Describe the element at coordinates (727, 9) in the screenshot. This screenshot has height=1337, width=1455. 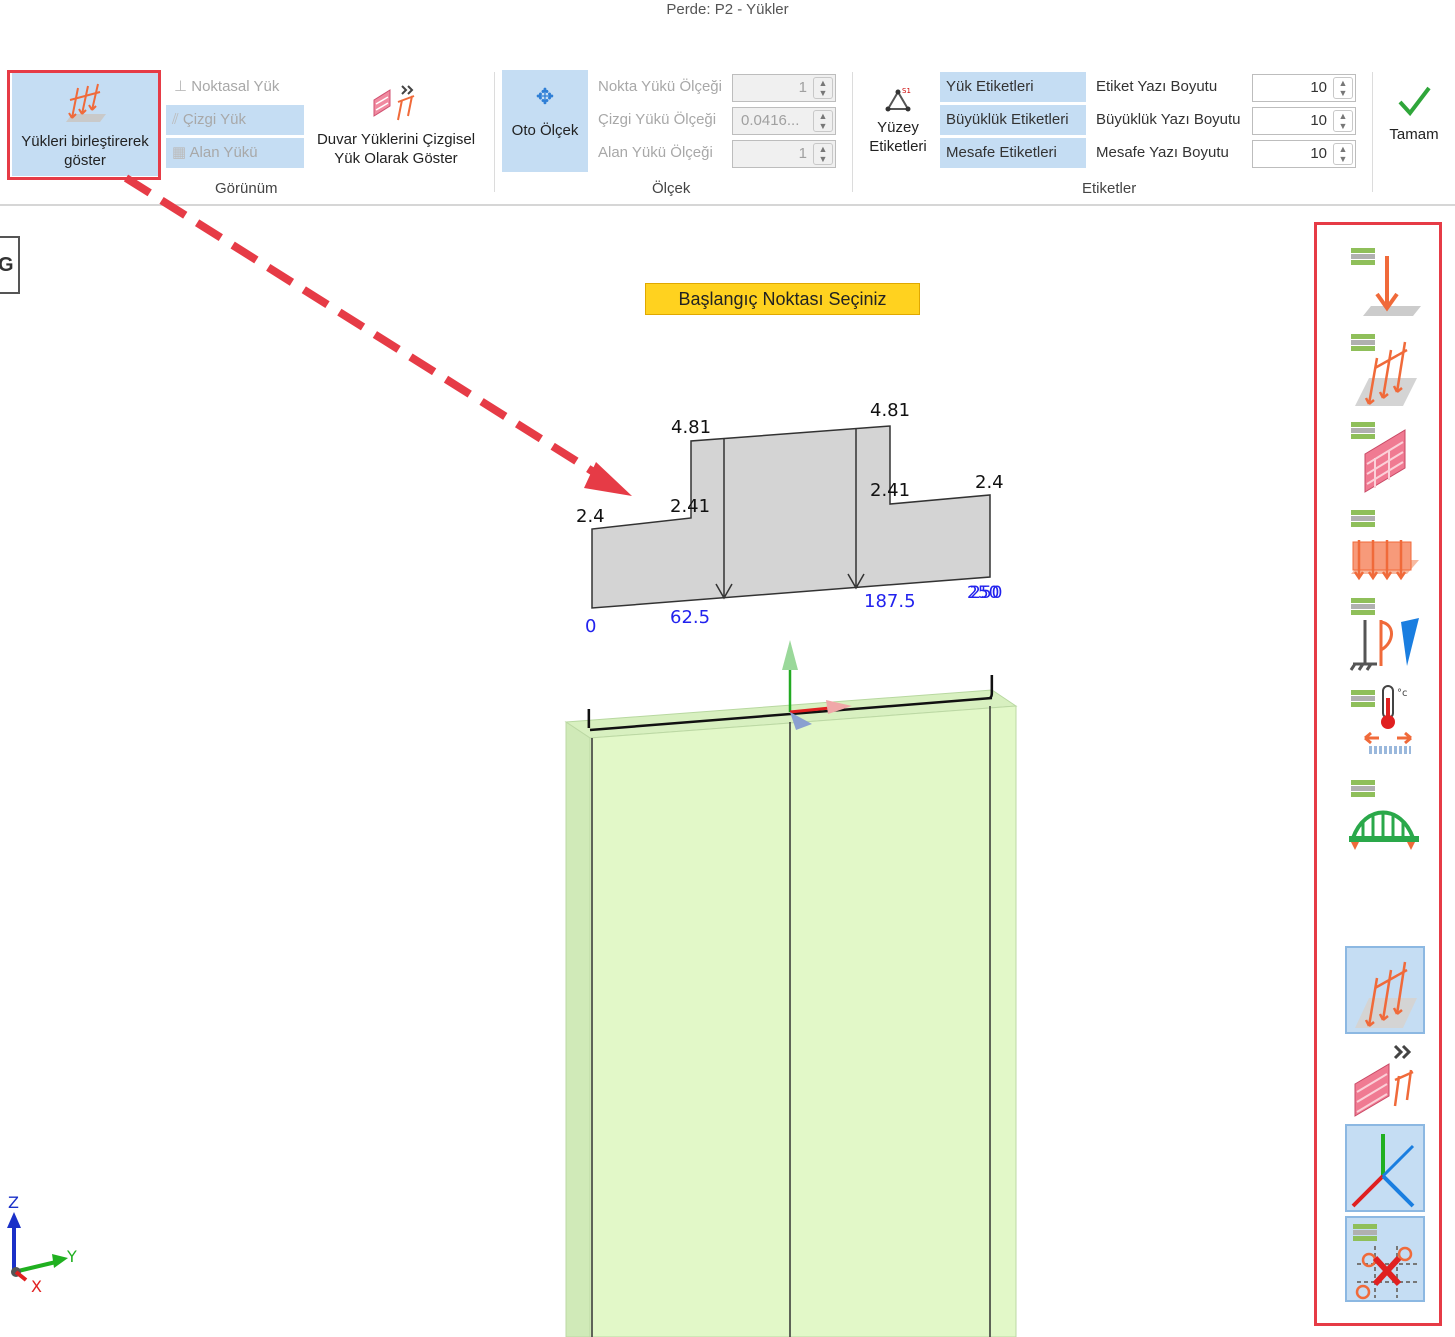
I see `window-title: Perde: P2 - Yükler` at that location.